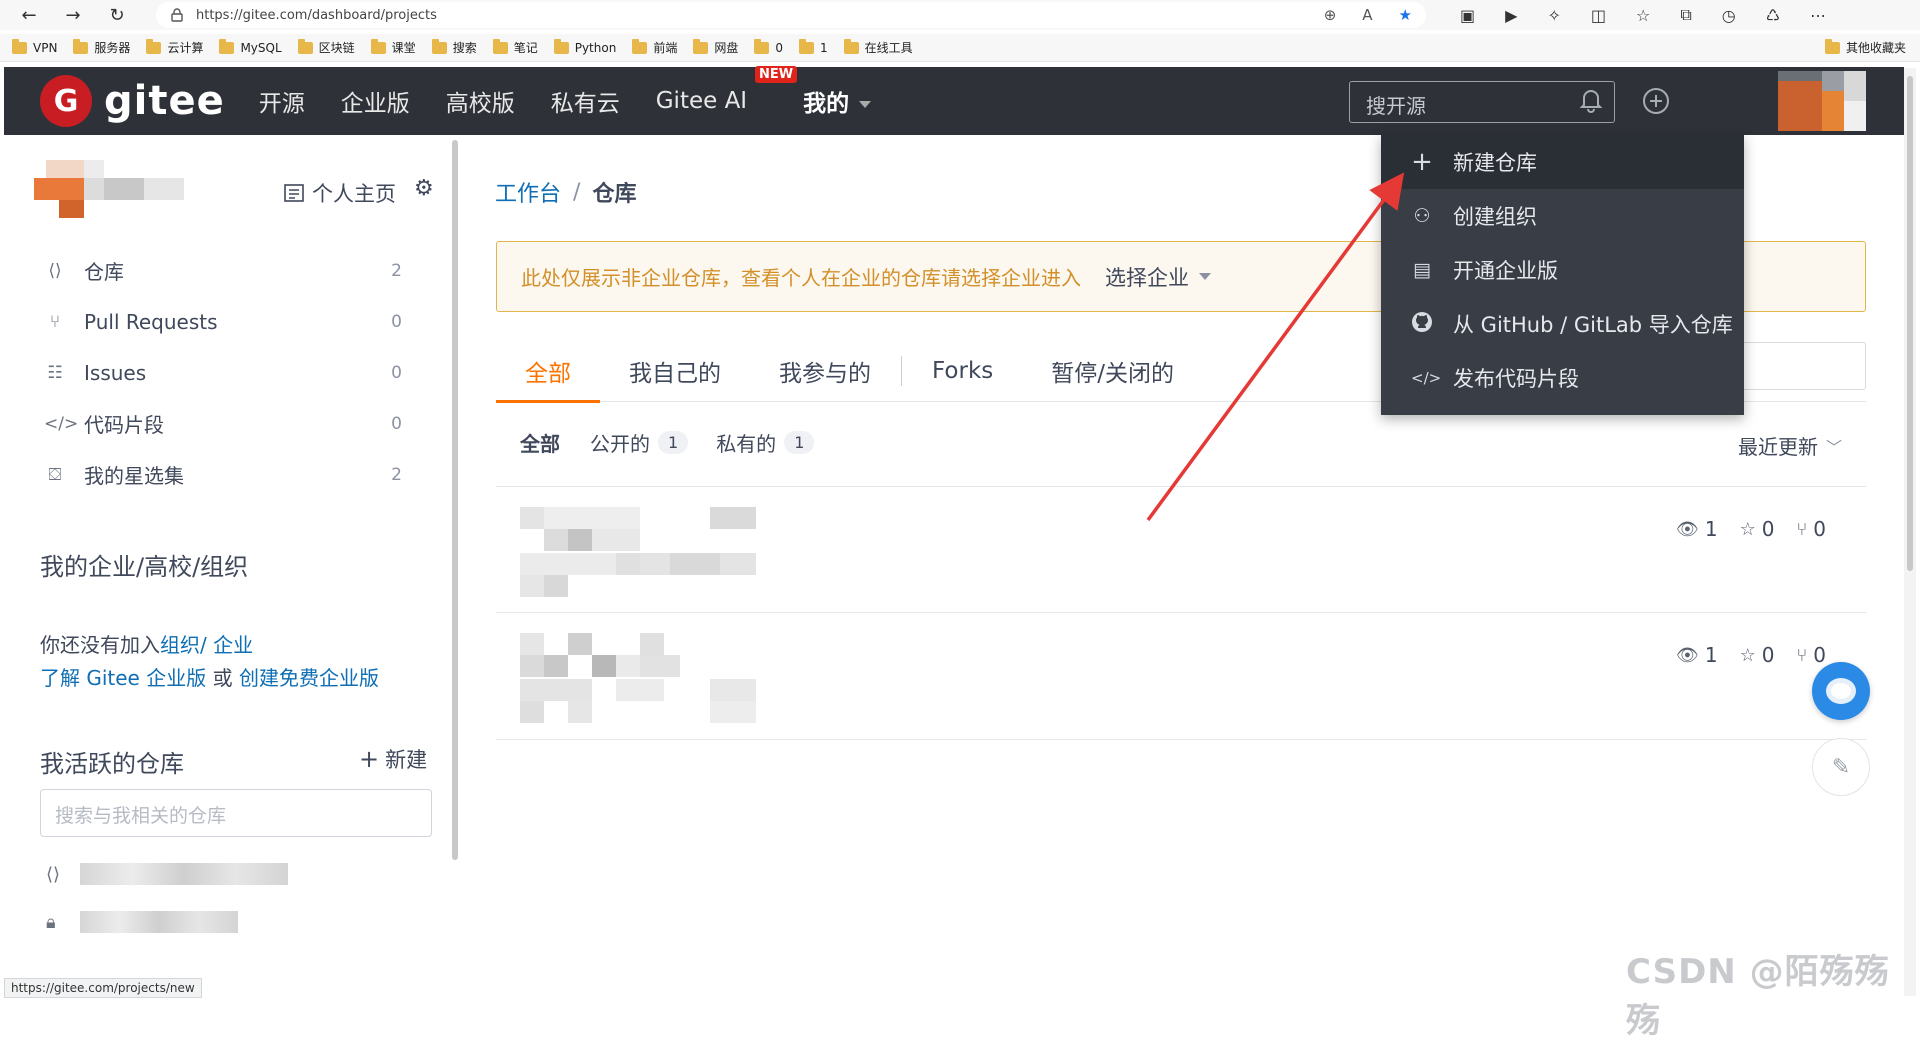 The height and width of the screenshot is (1042, 1920). I want to click on sidebar-item-code-snippets: </> 代码片段 0, so click(237, 423).